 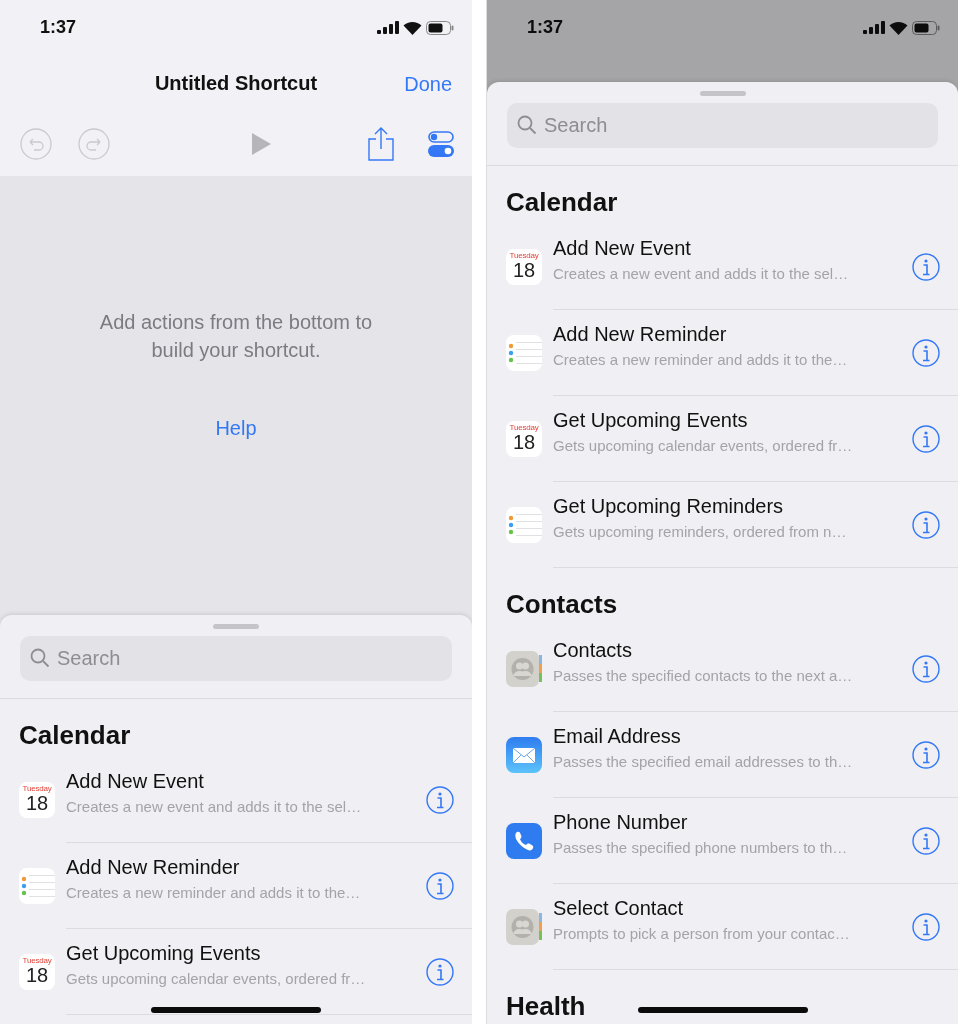 What do you see at coordinates (236, 336) in the screenshot?
I see `empty-message: Add actions from the bottom to build your shortcut.` at bounding box center [236, 336].